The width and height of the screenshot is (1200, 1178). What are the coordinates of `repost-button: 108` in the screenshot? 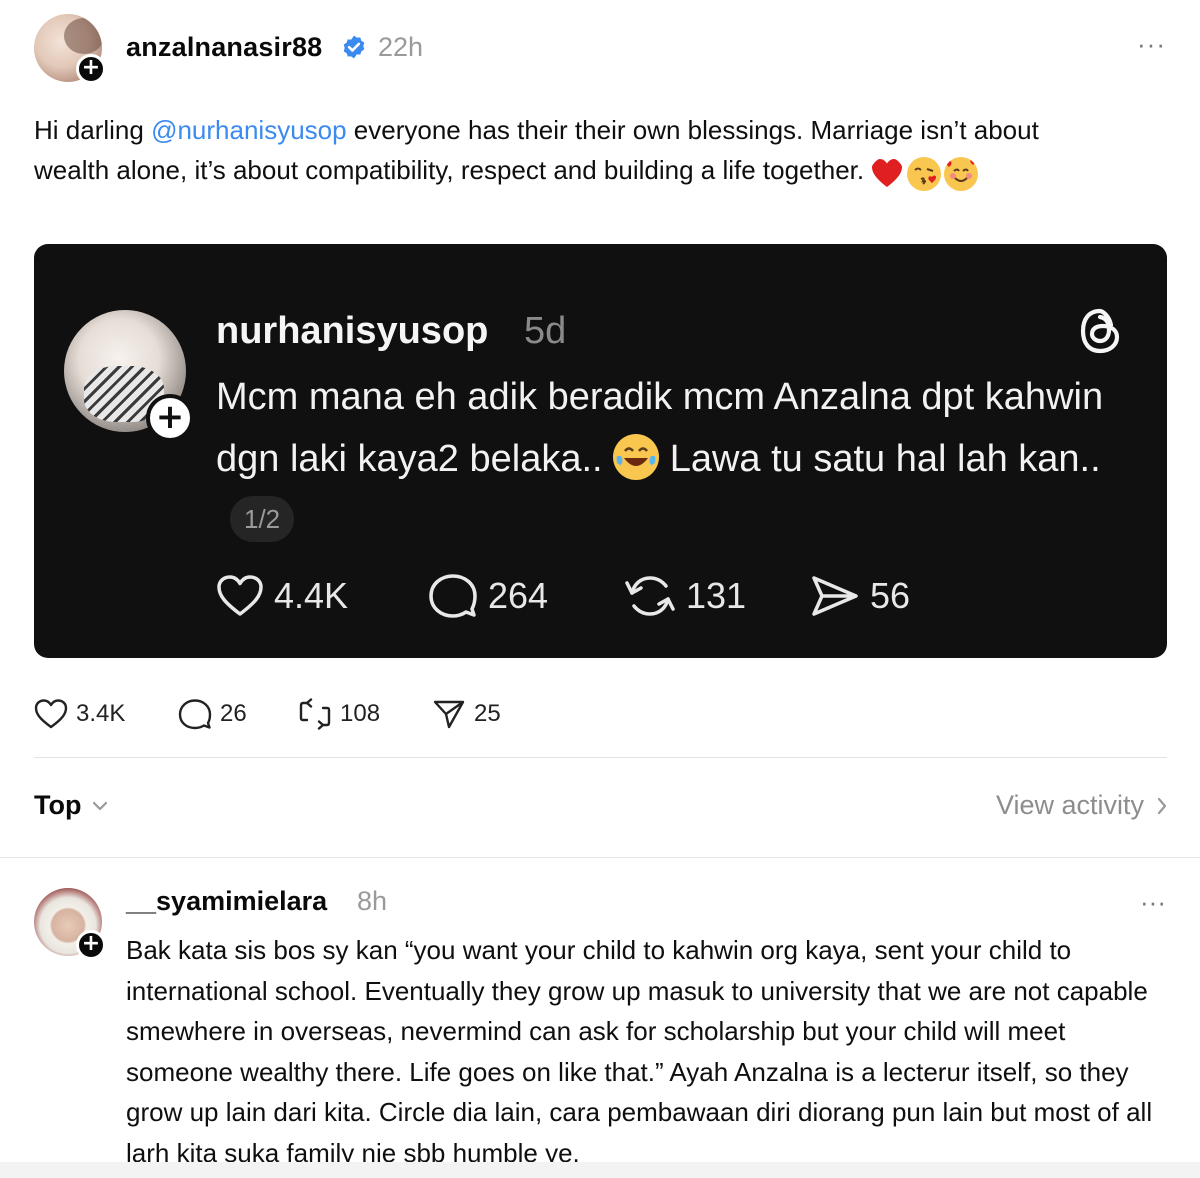 It's located at (339, 714).